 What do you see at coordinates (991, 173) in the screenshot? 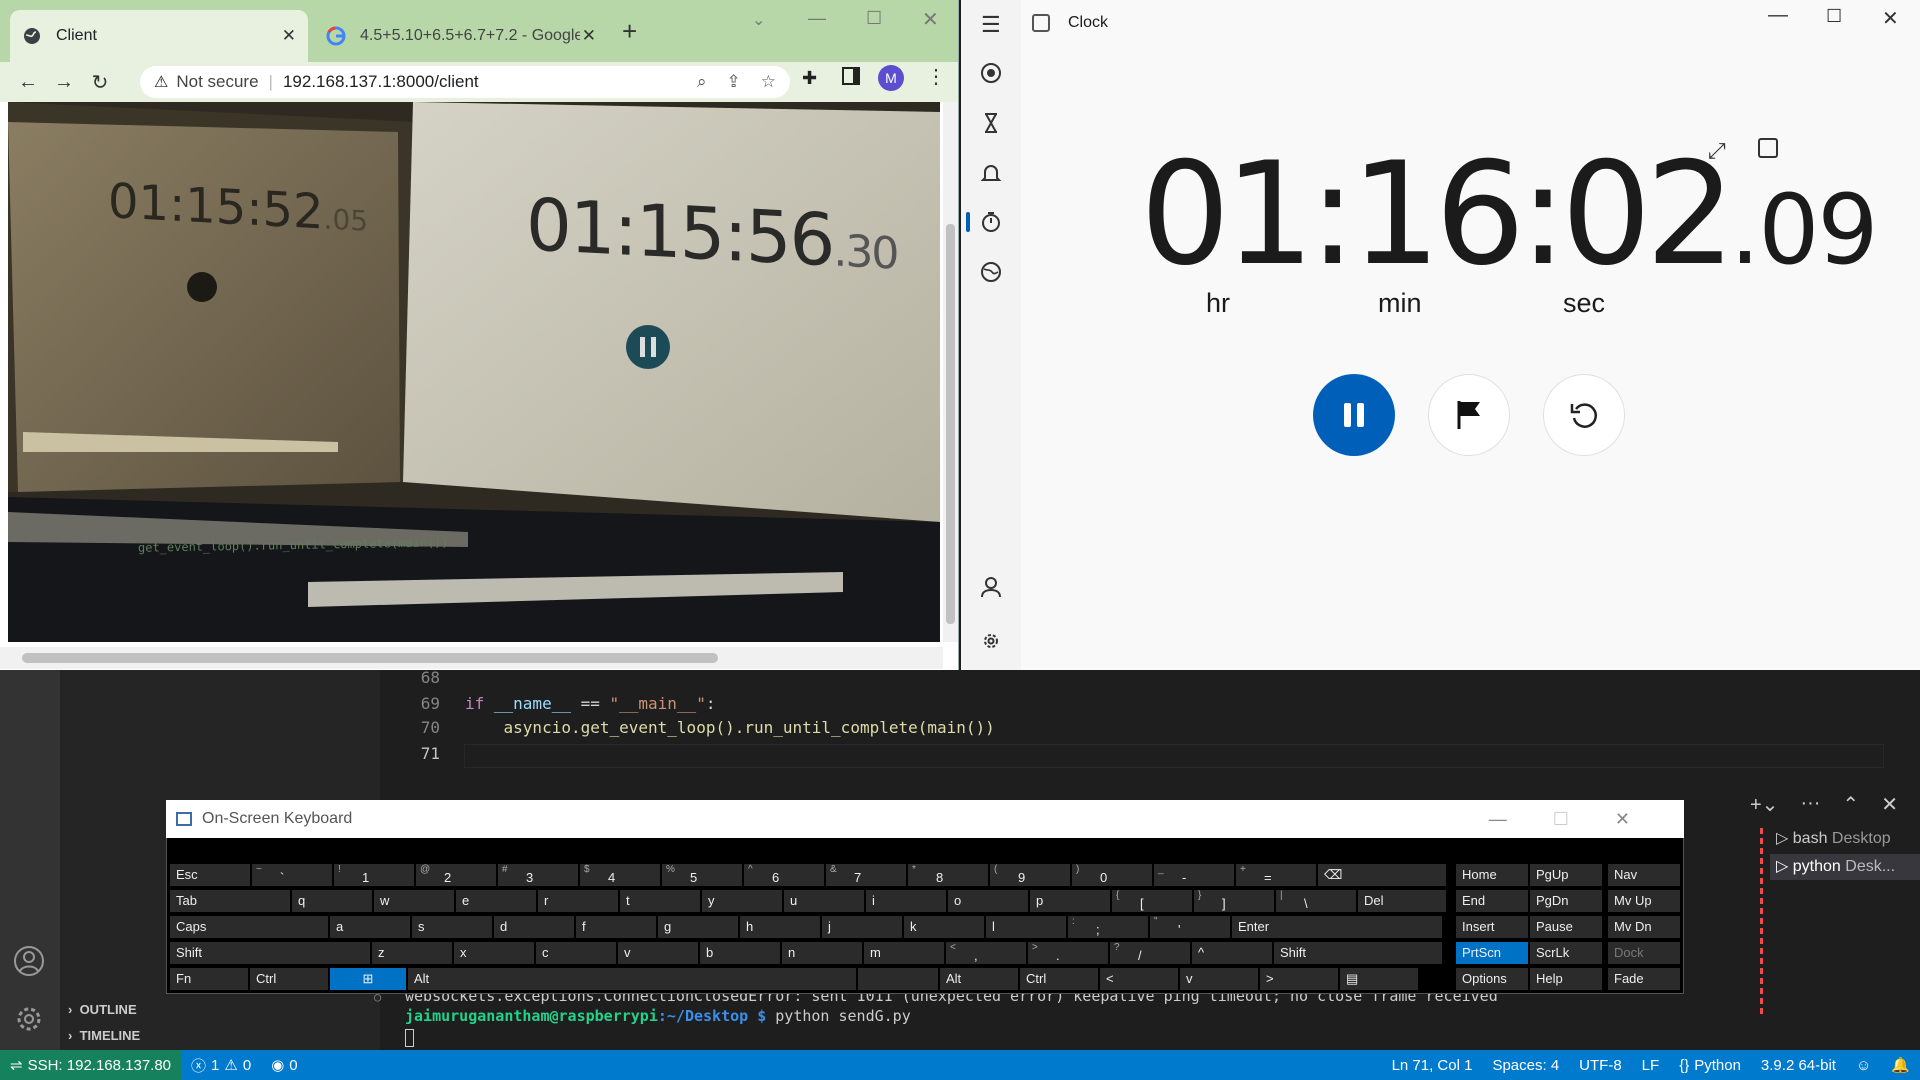
I see `alarm-icon` at bounding box center [991, 173].